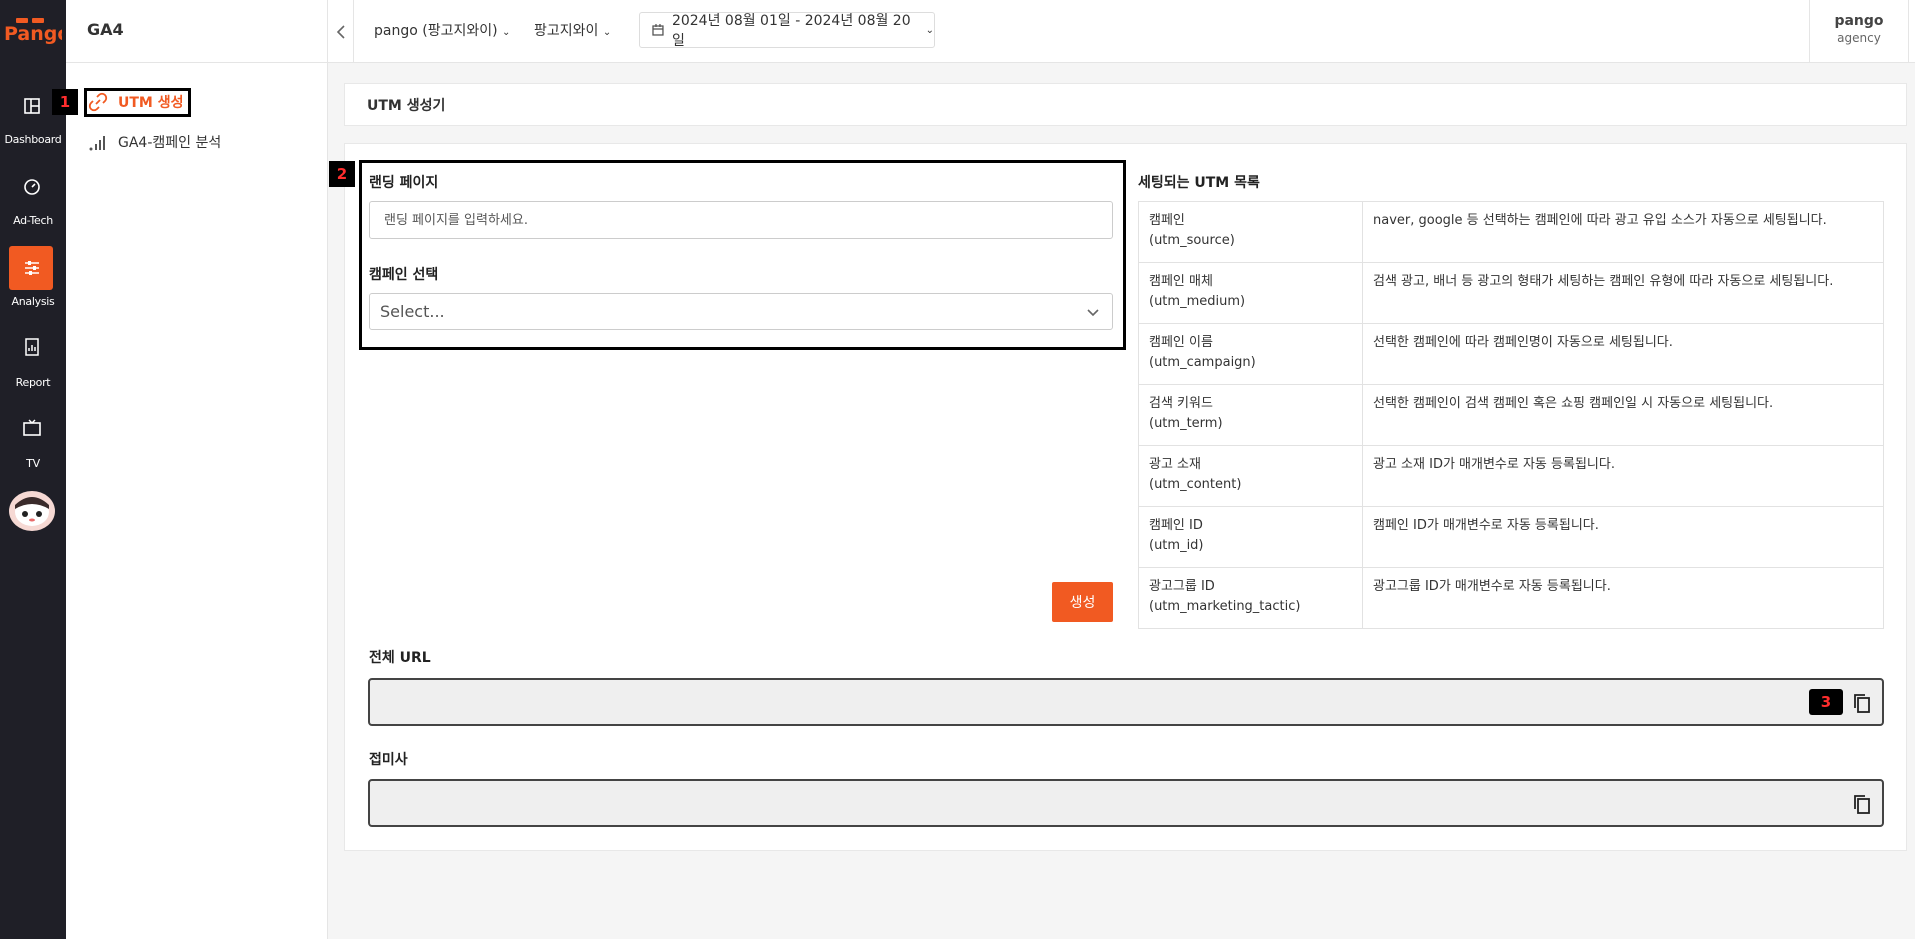 This screenshot has width=1915, height=939. Describe the element at coordinates (1181, 281) in the screenshot. I see `utm-name: 캠페인 매체` at that location.